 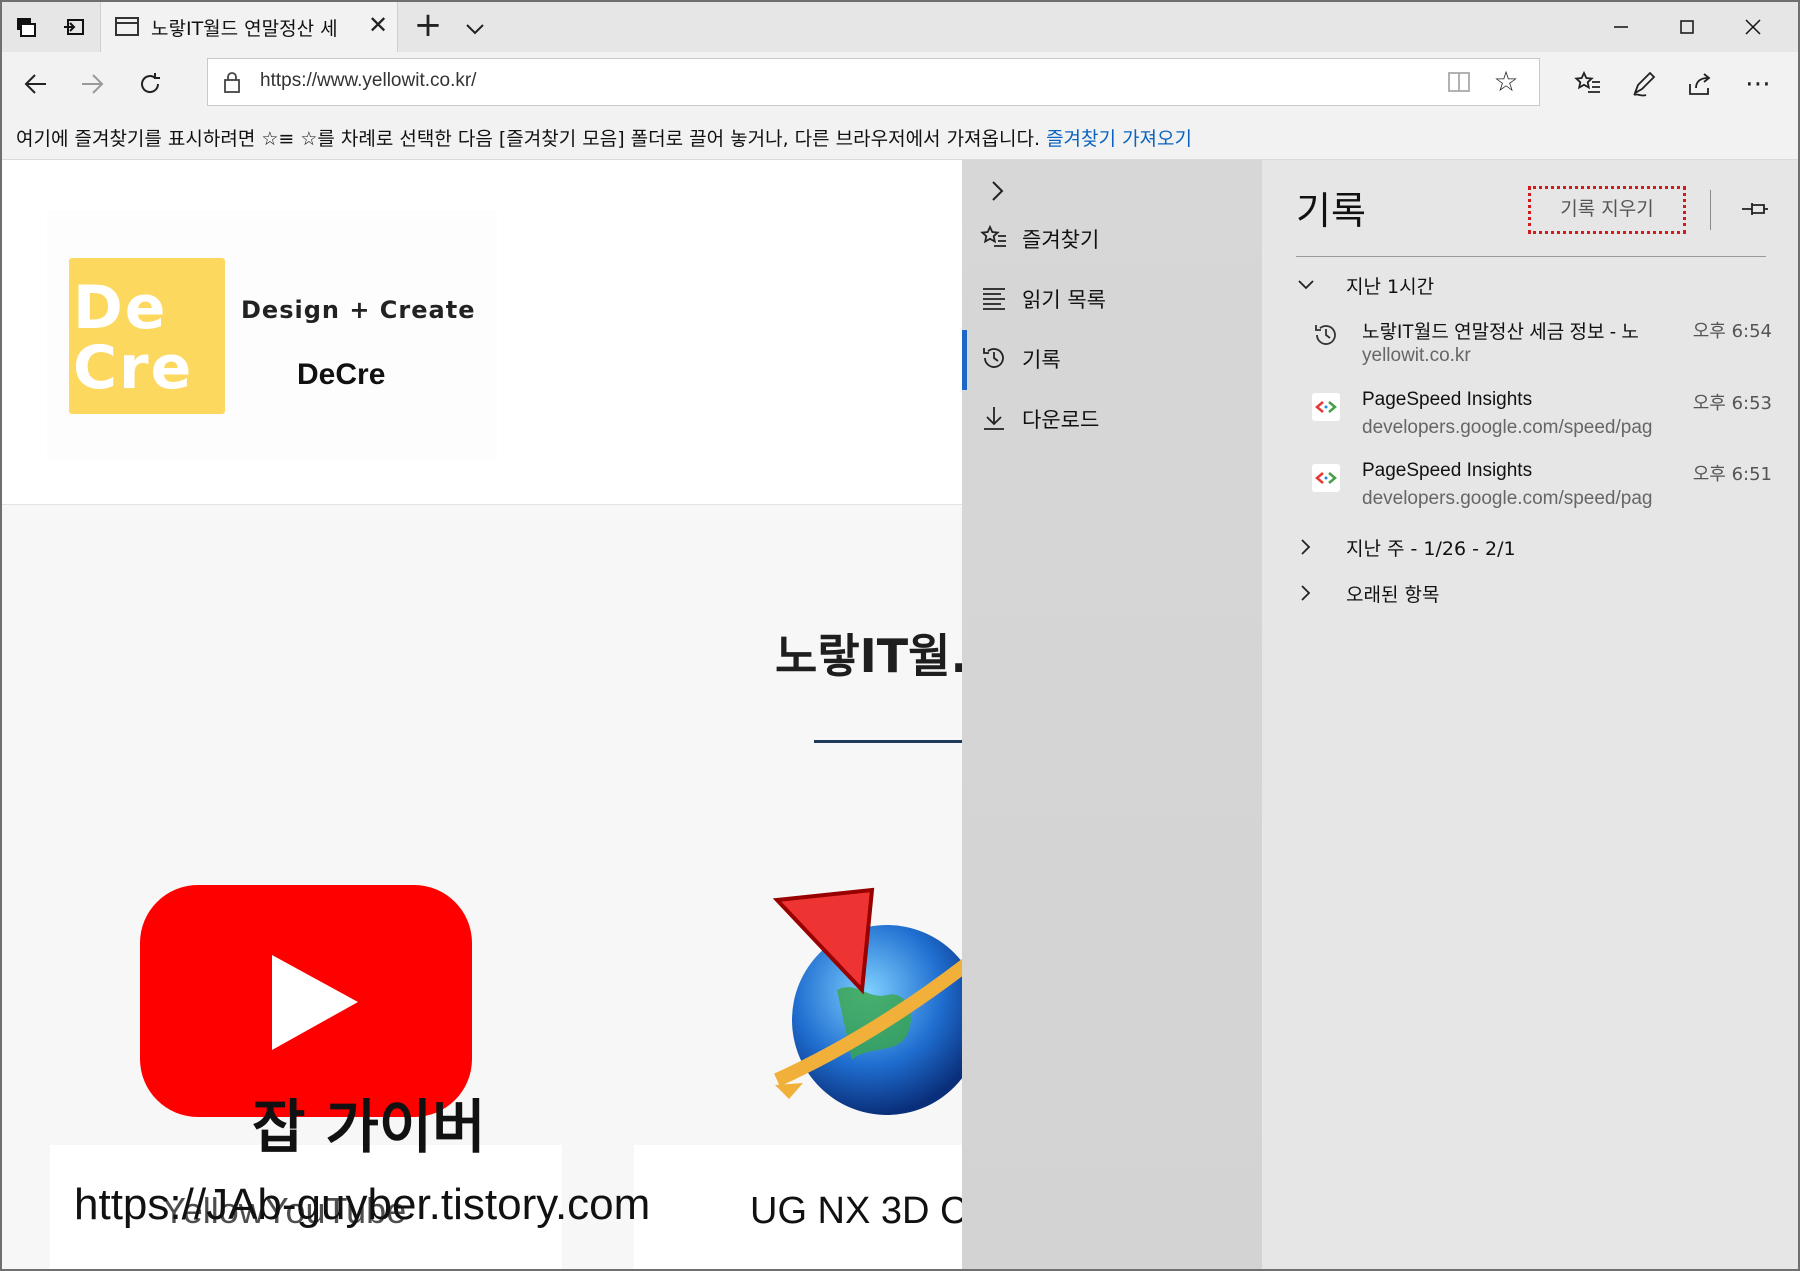 I want to click on section-divider, so click(x=888, y=741).